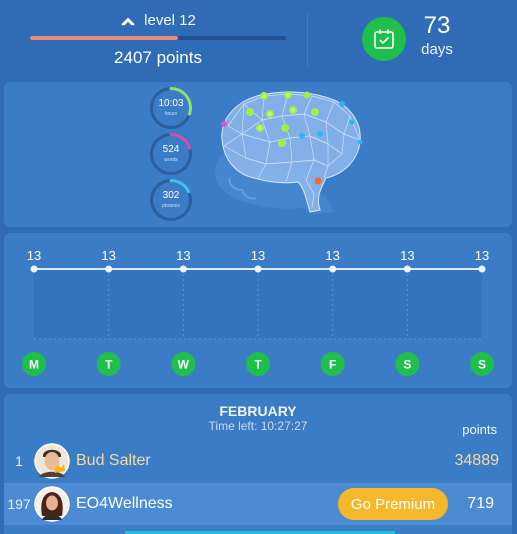 The image size is (517, 534). I want to click on stat-phrases: 302 phrases, so click(171, 200).